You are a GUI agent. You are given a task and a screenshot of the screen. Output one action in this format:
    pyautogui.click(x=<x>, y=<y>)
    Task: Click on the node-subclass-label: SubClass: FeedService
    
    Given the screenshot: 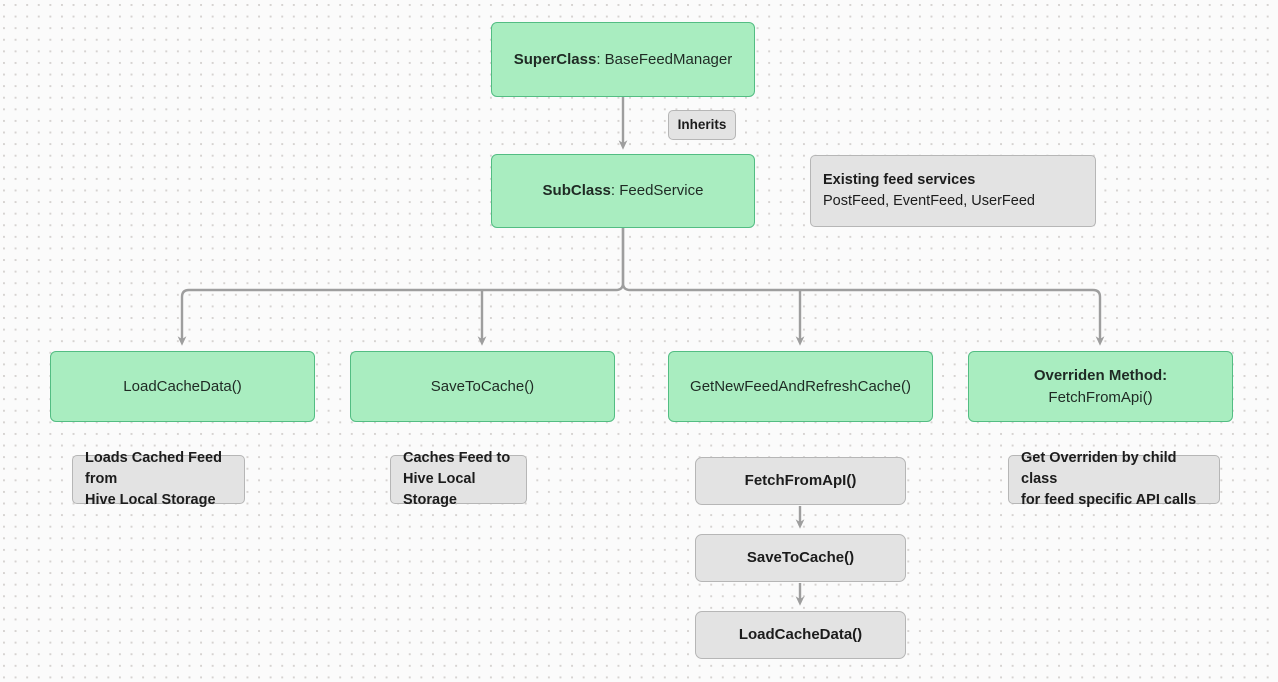 What is the action you would take?
    pyautogui.click(x=623, y=191)
    